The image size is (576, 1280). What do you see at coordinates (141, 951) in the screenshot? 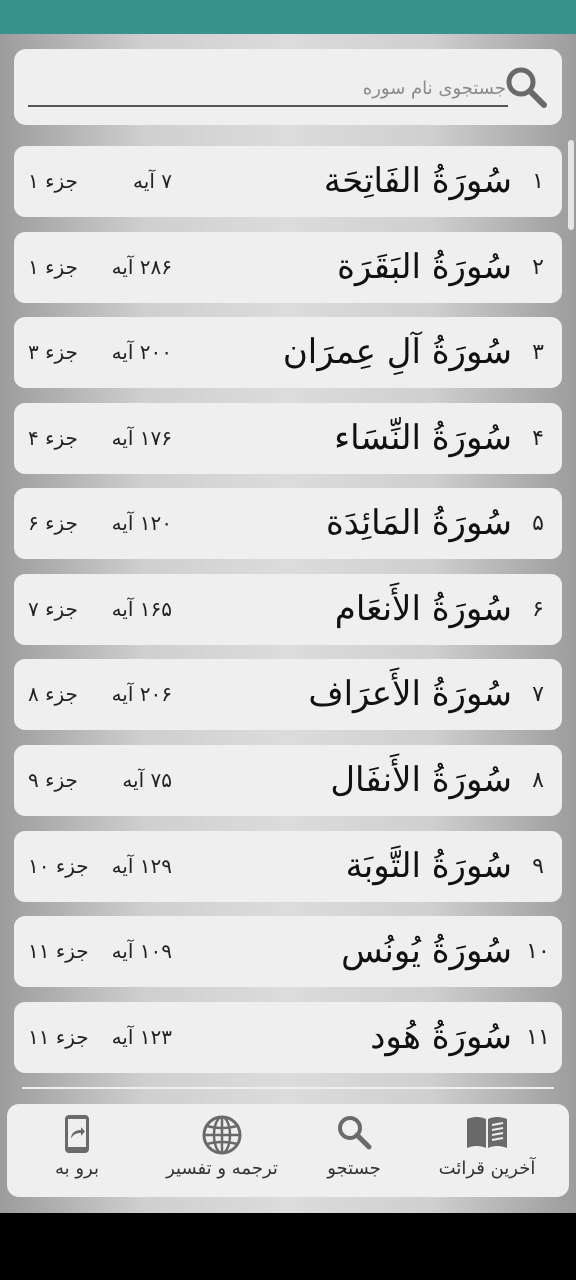
I see `ayah-count: ۱۰۹ آیه` at bounding box center [141, 951].